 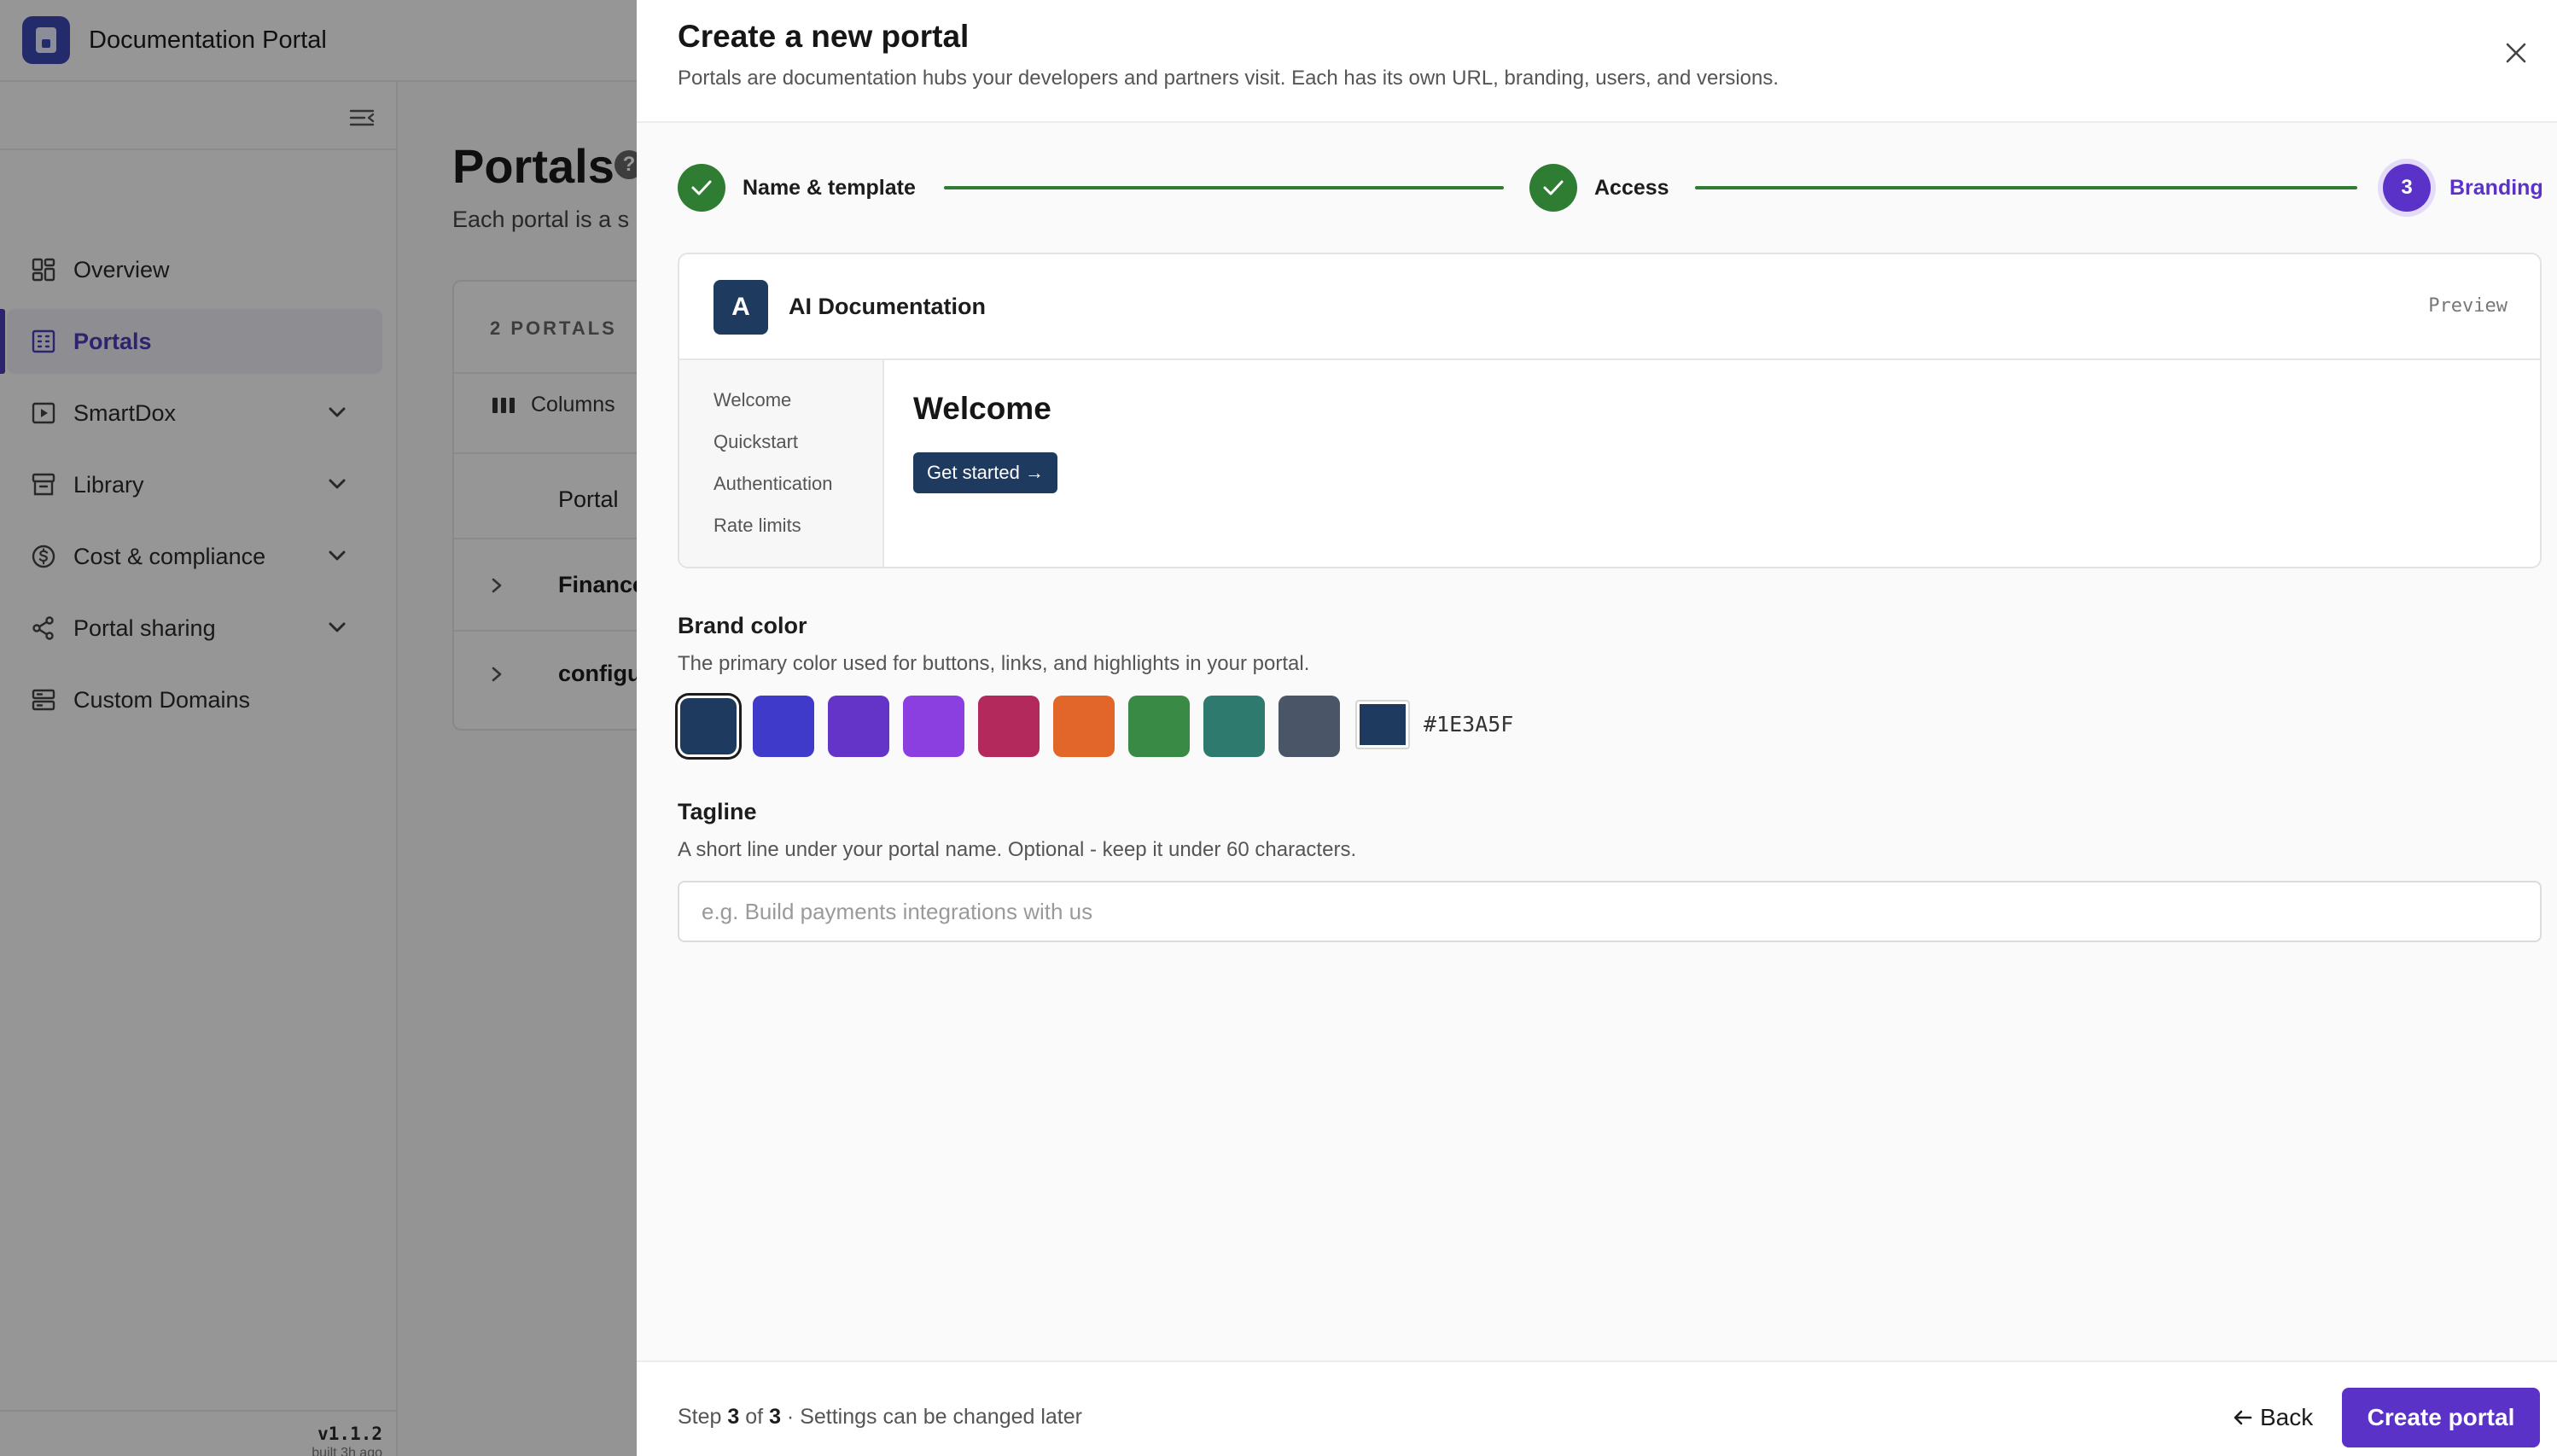 I want to click on step-2-label: Access, so click(x=1632, y=188).